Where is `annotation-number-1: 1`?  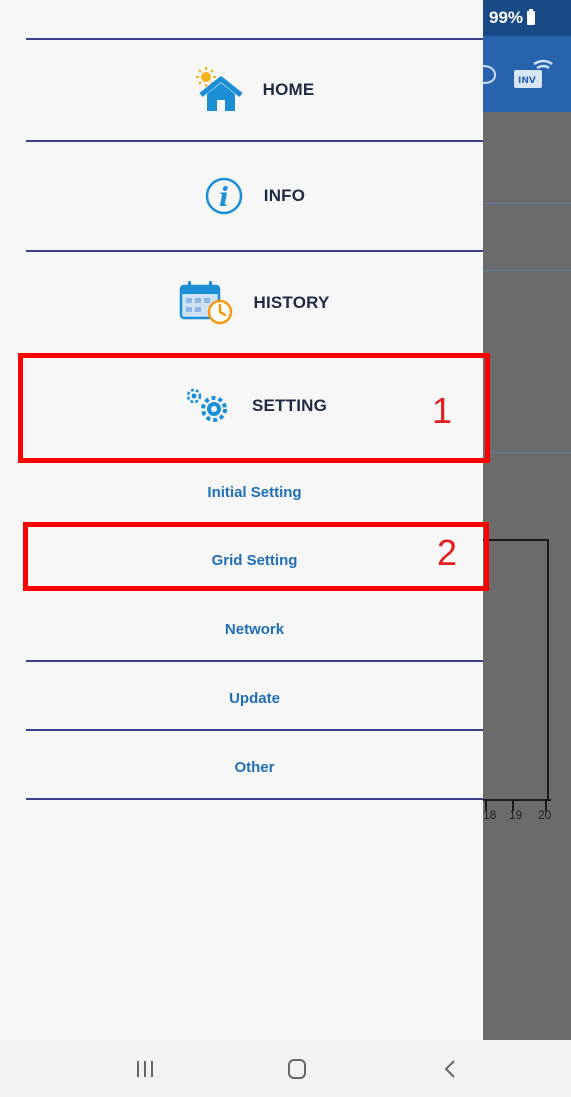
annotation-number-1: 1 is located at coordinates (442, 410).